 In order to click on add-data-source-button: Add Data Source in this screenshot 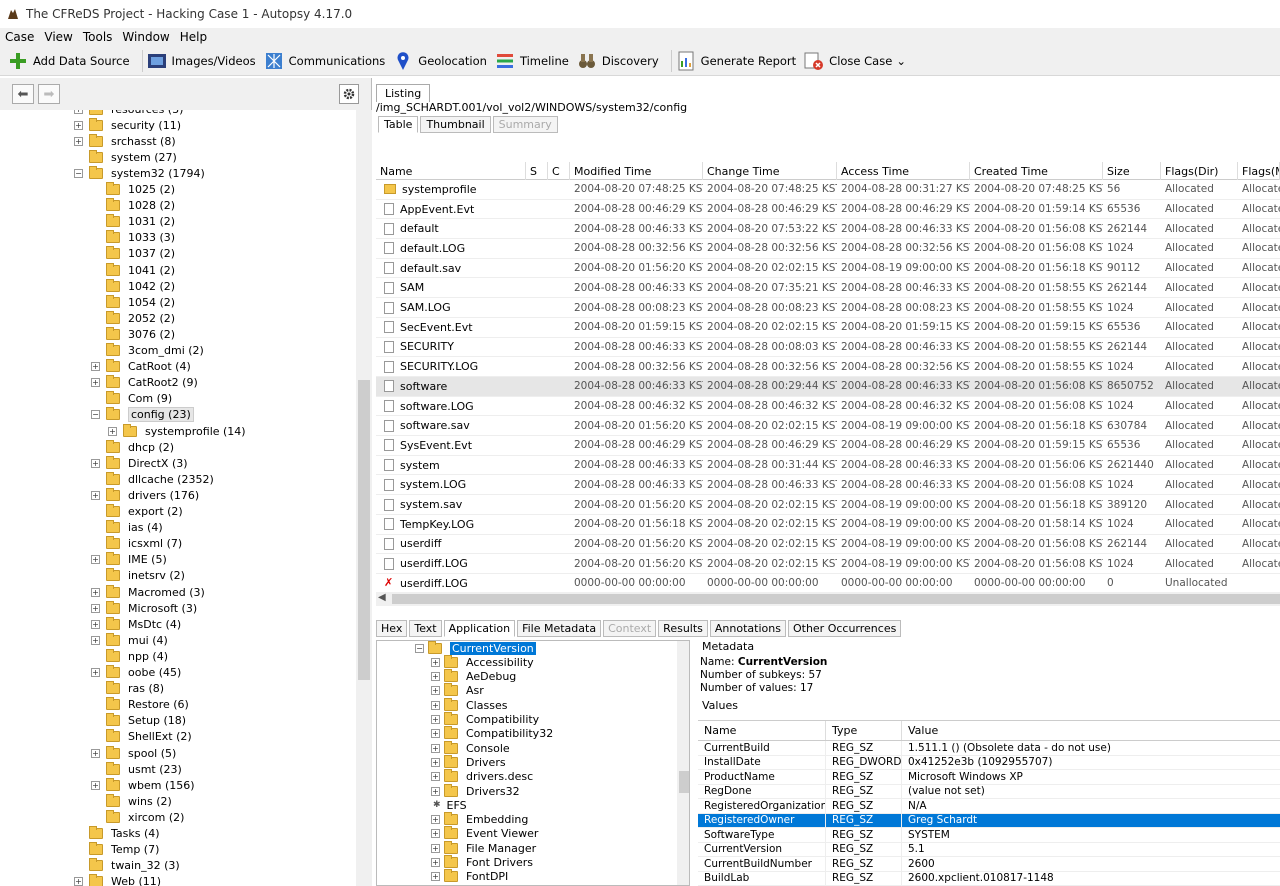, I will do `click(69, 61)`.